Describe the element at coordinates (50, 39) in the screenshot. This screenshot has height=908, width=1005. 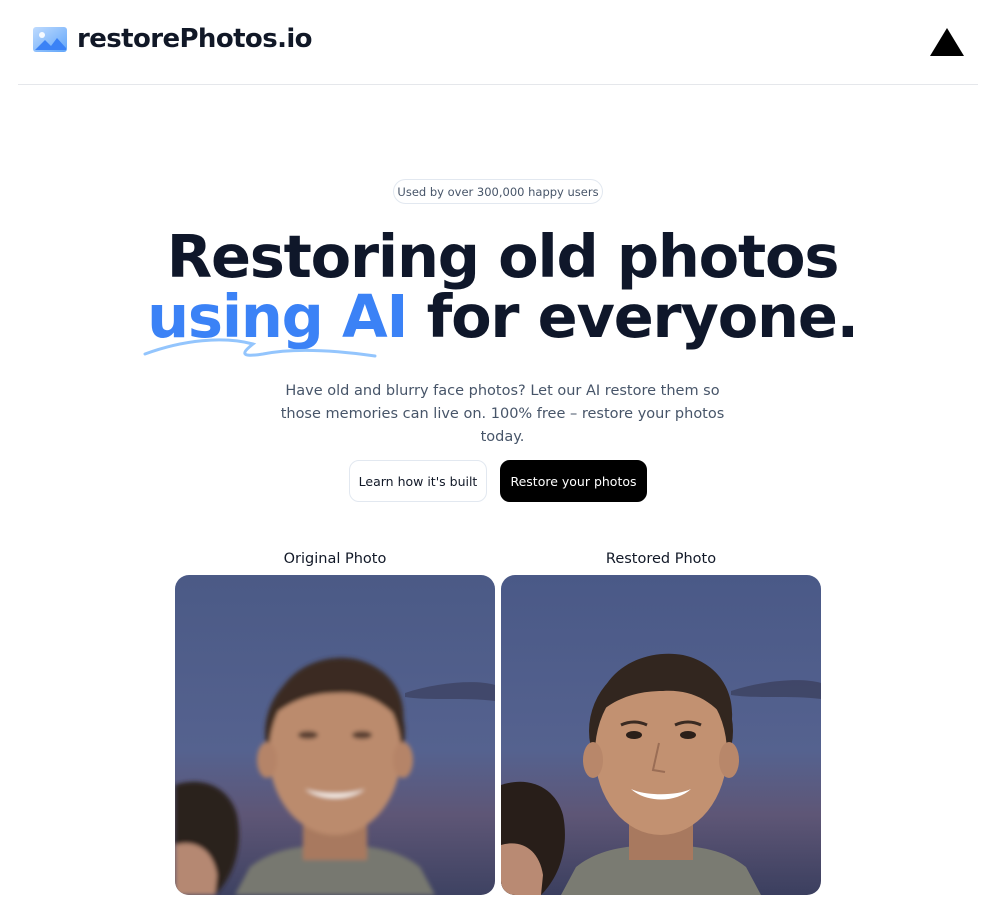
I see `image-photo-icon` at that location.